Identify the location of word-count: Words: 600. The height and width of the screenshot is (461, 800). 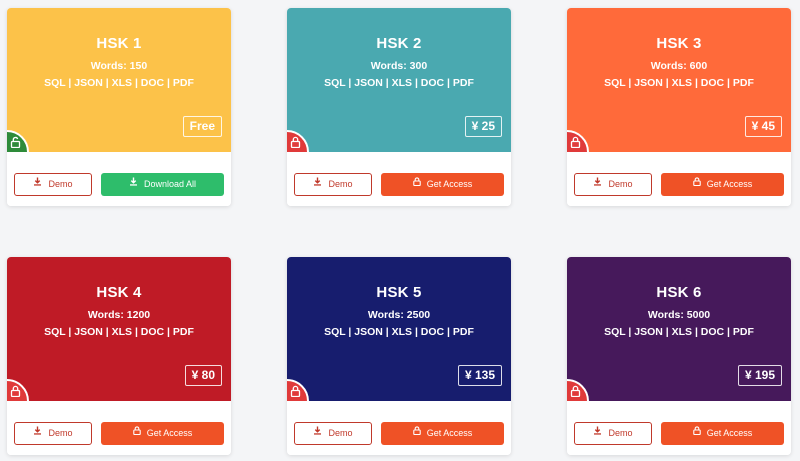
(679, 66).